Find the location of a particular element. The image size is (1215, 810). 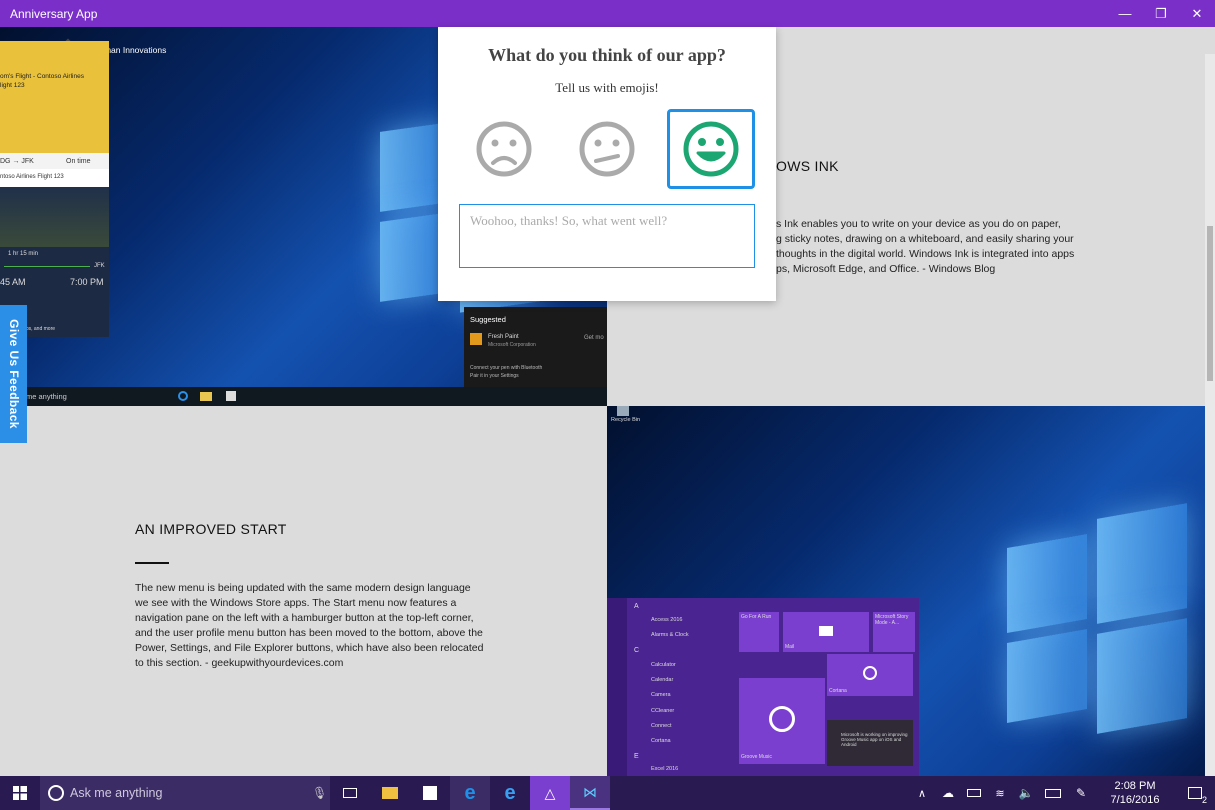

restore-icon: ❐ is located at coordinates (1161, 13).